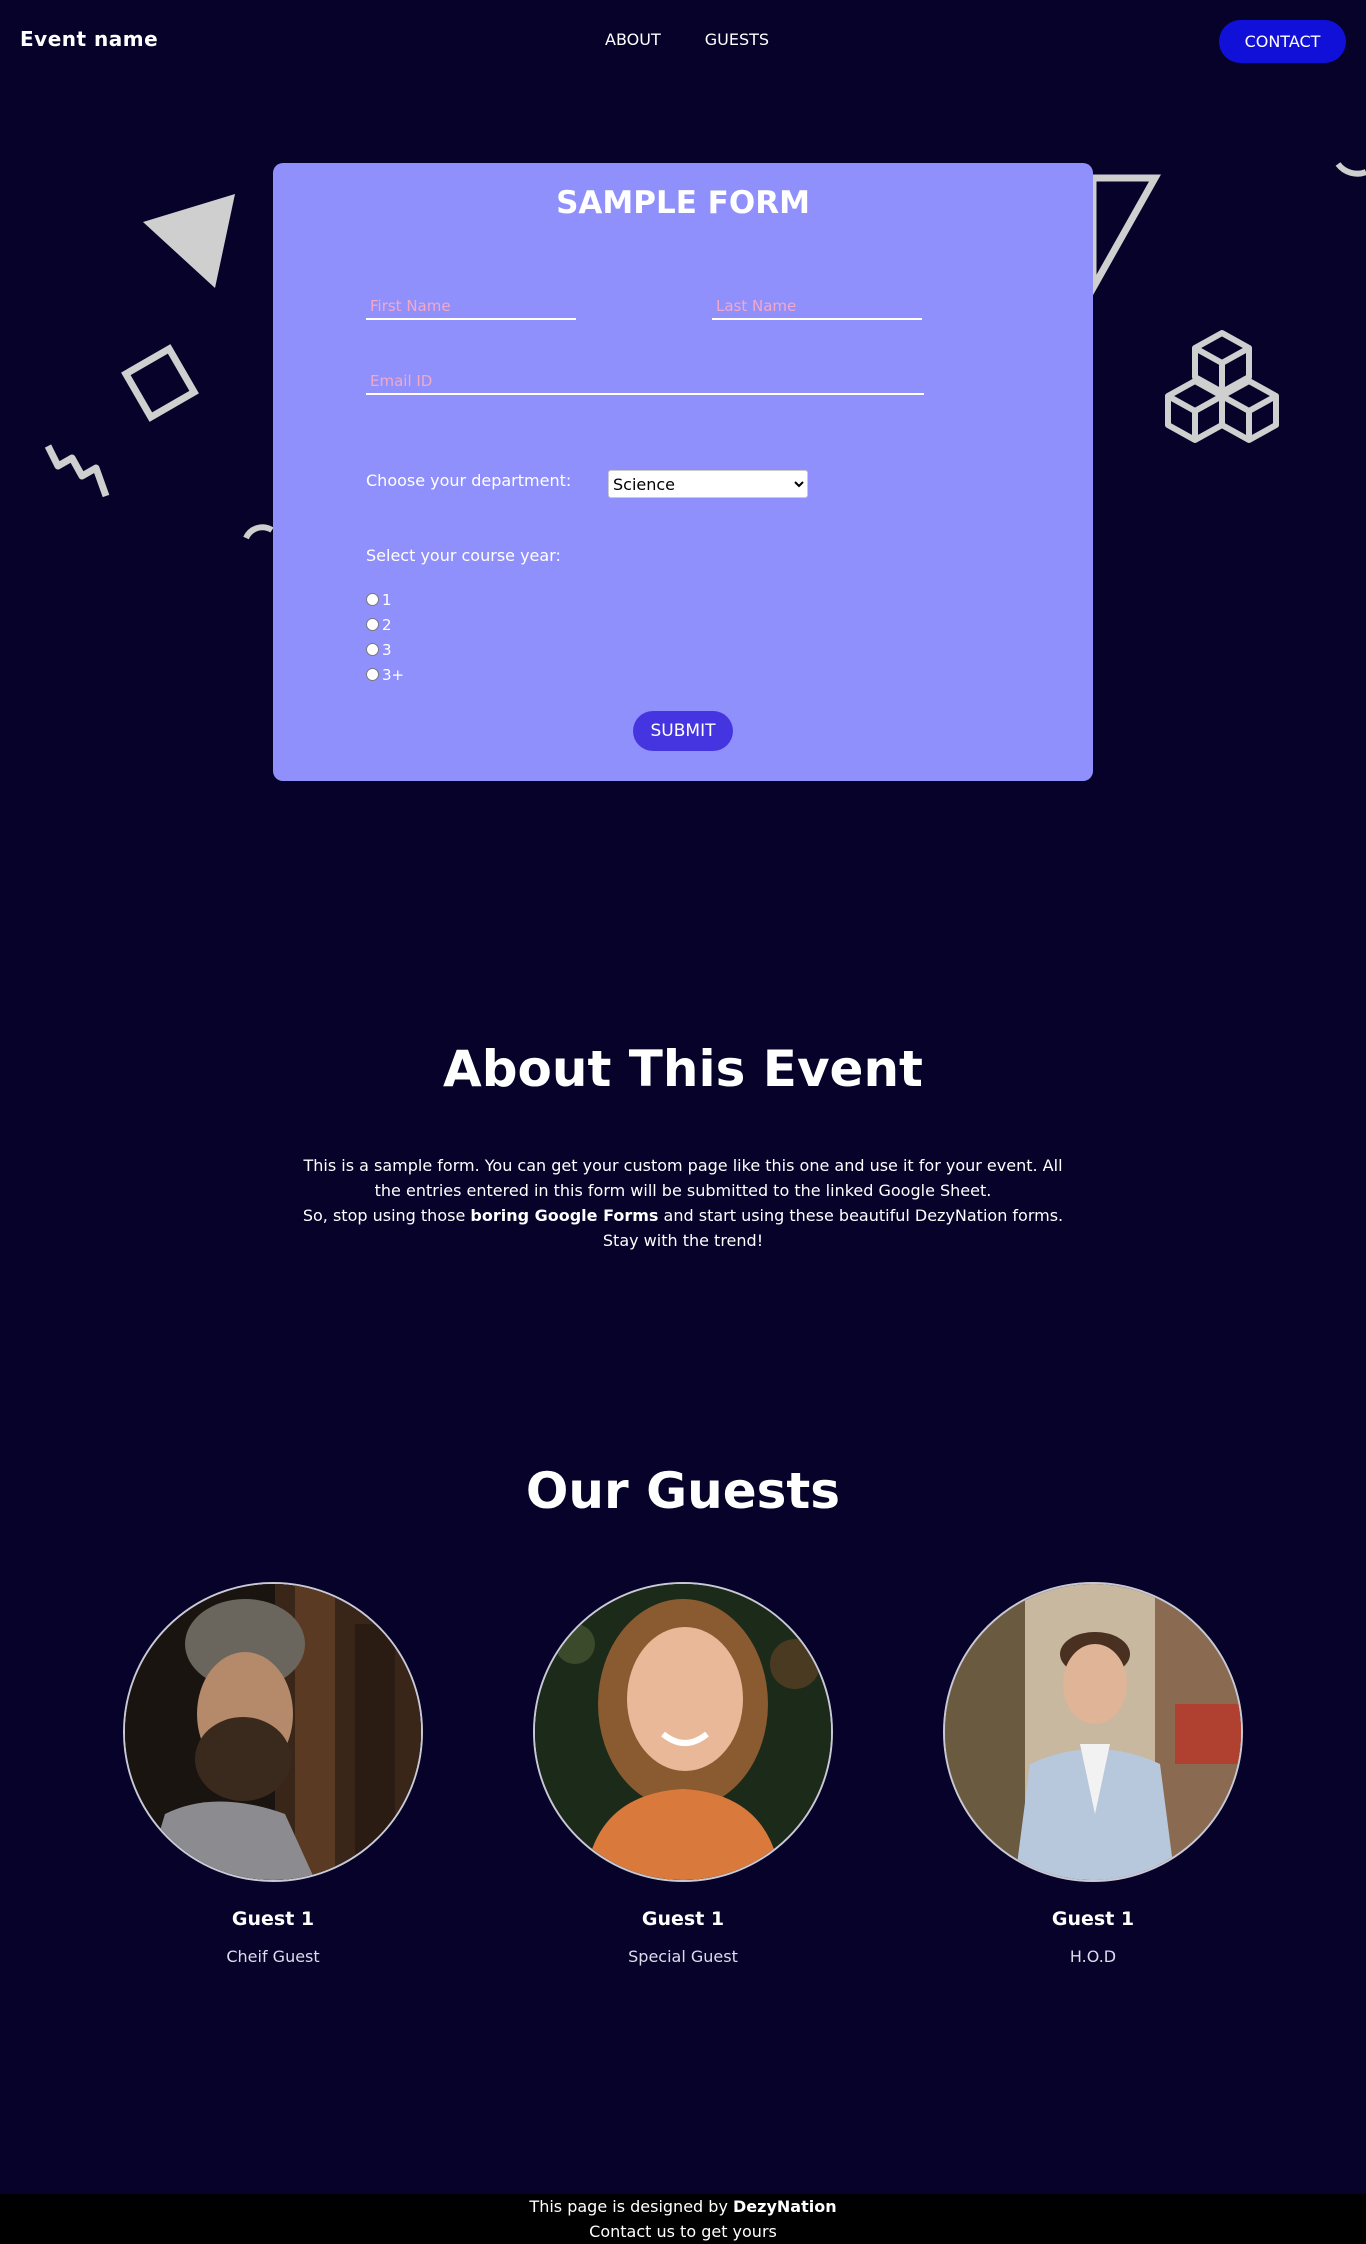 This screenshot has height=2244, width=1366. I want to click on footer-brand-link: DezyNation, so click(785, 2206).